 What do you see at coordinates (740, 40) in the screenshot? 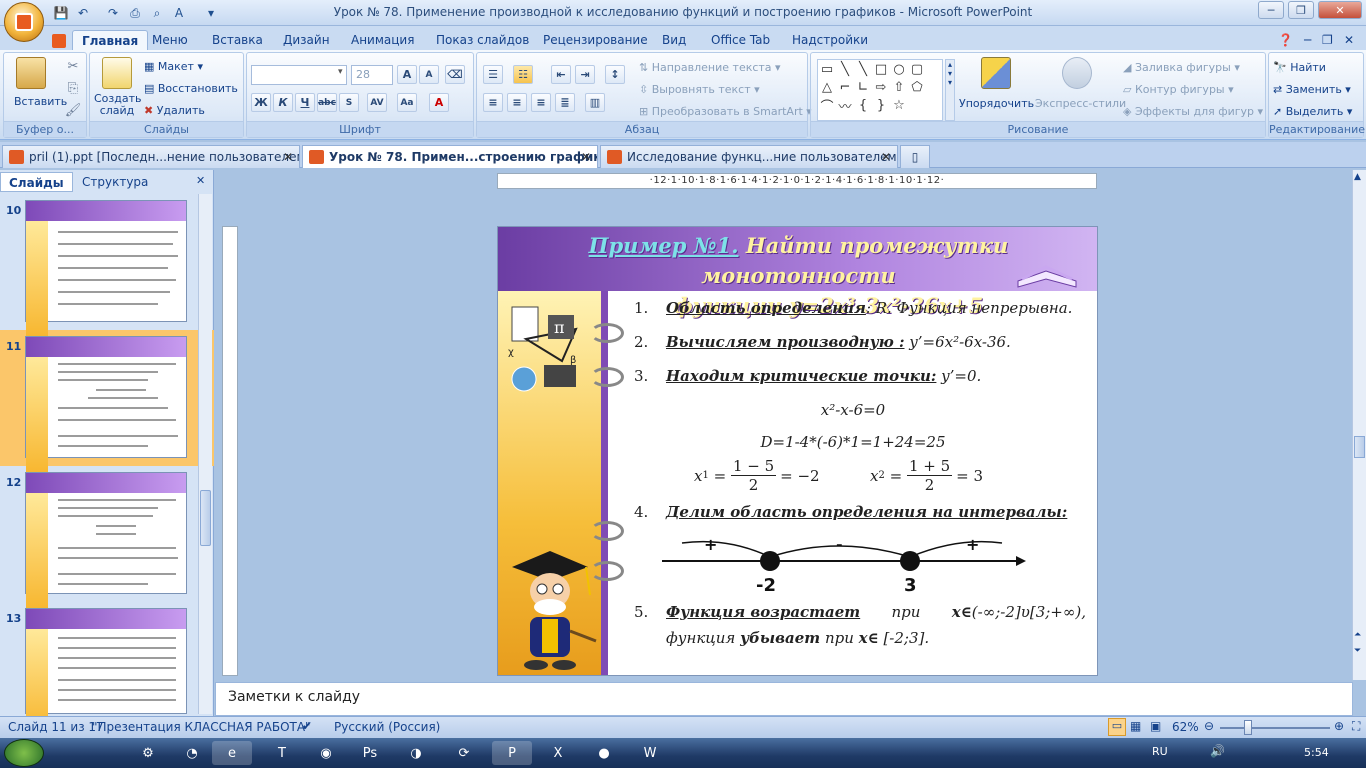
I see `tab-office-tab: Office Tab` at bounding box center [740, 40].